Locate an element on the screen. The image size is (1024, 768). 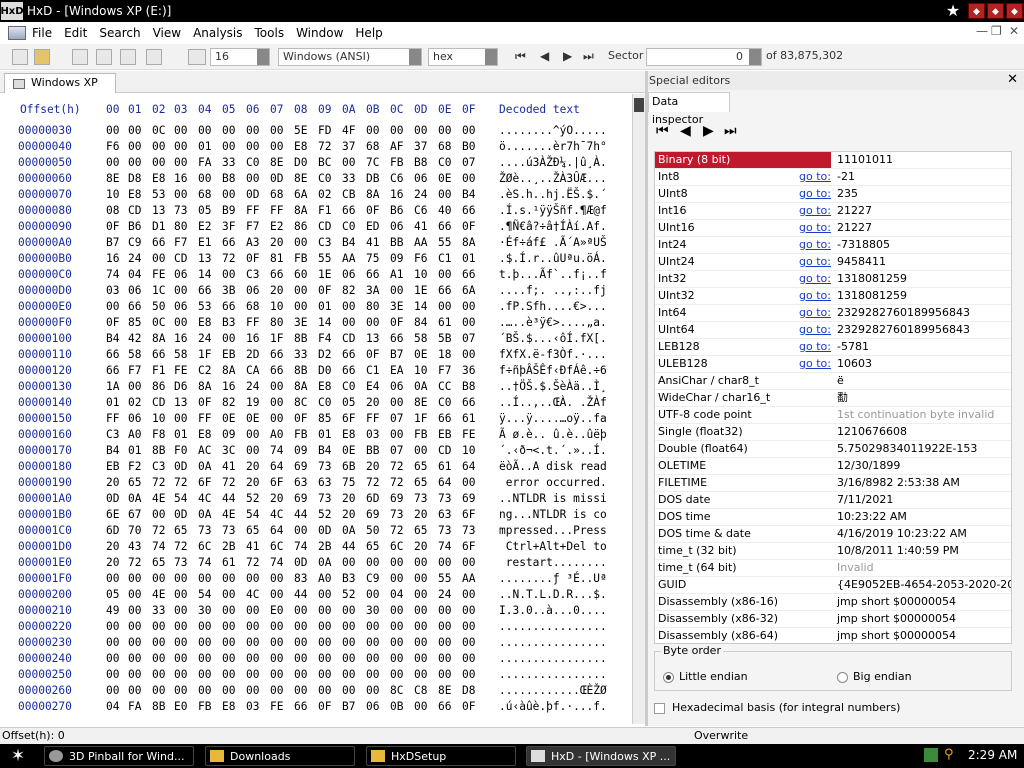
hex-byte: 07 is located at coordinates (471, 338).